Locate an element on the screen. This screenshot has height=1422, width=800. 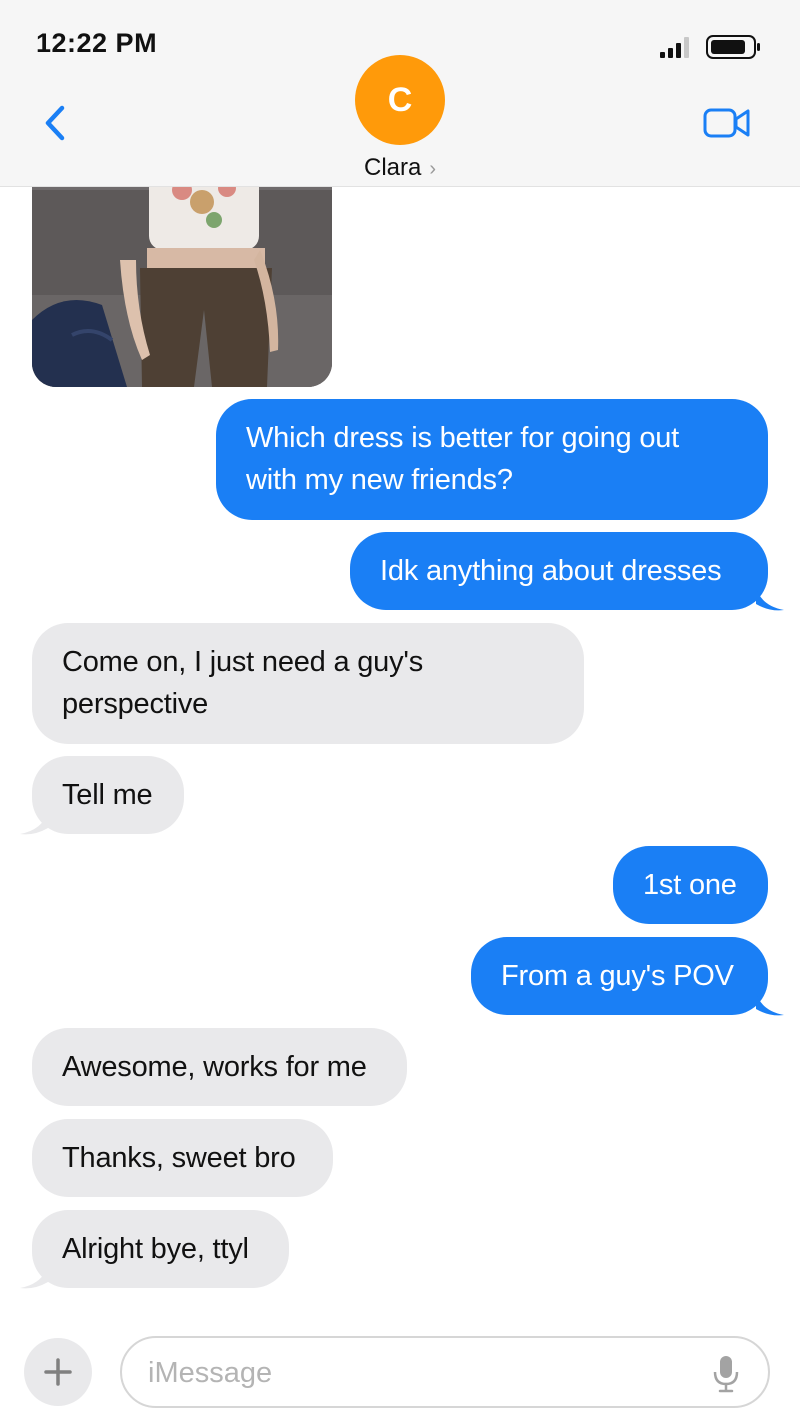
conversation-header: 12:22 PM C Clara › is located at coordinates (400, 93).